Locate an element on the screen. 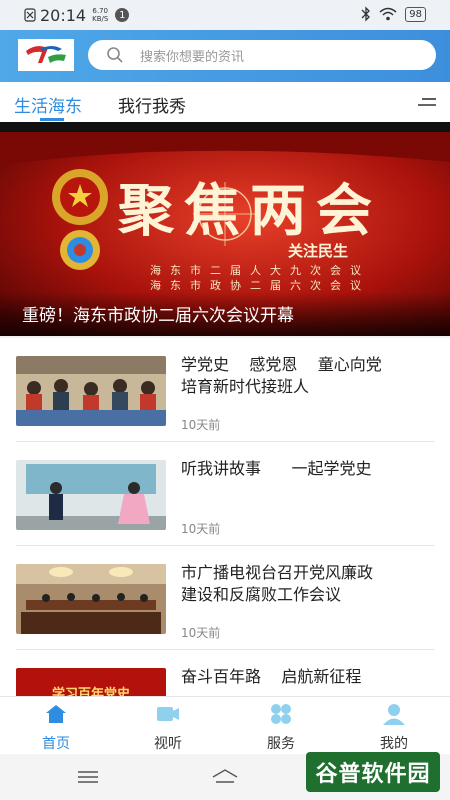  app-logo is located at coordinates (46, 55).